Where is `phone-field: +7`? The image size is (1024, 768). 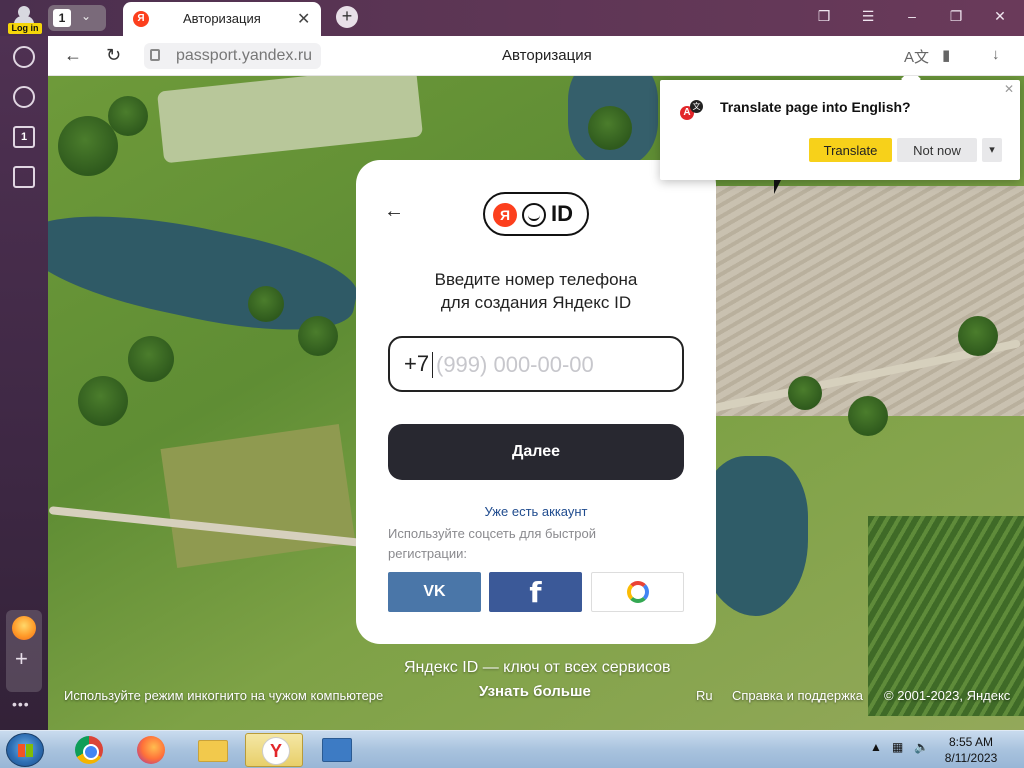 phone-field: +7 is located at coordinates (536, 364).